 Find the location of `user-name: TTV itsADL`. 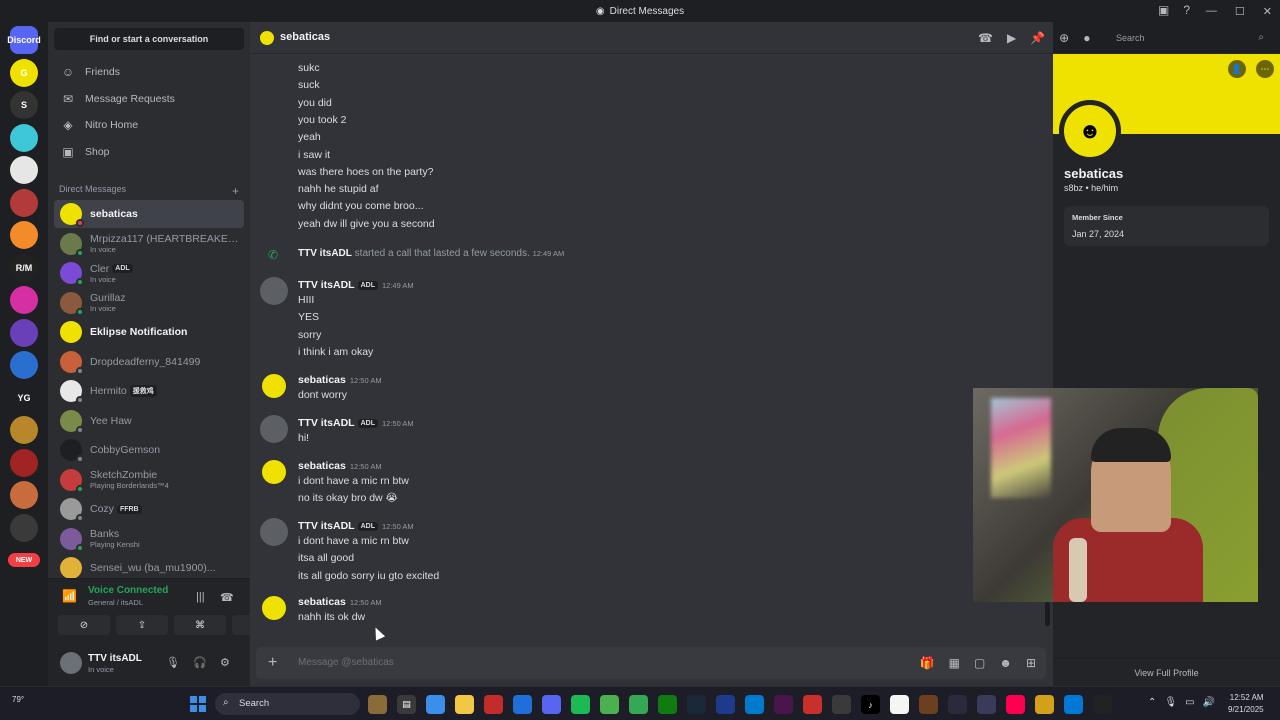

user-name: TTV itsADL is located at coordinates (115, 658).